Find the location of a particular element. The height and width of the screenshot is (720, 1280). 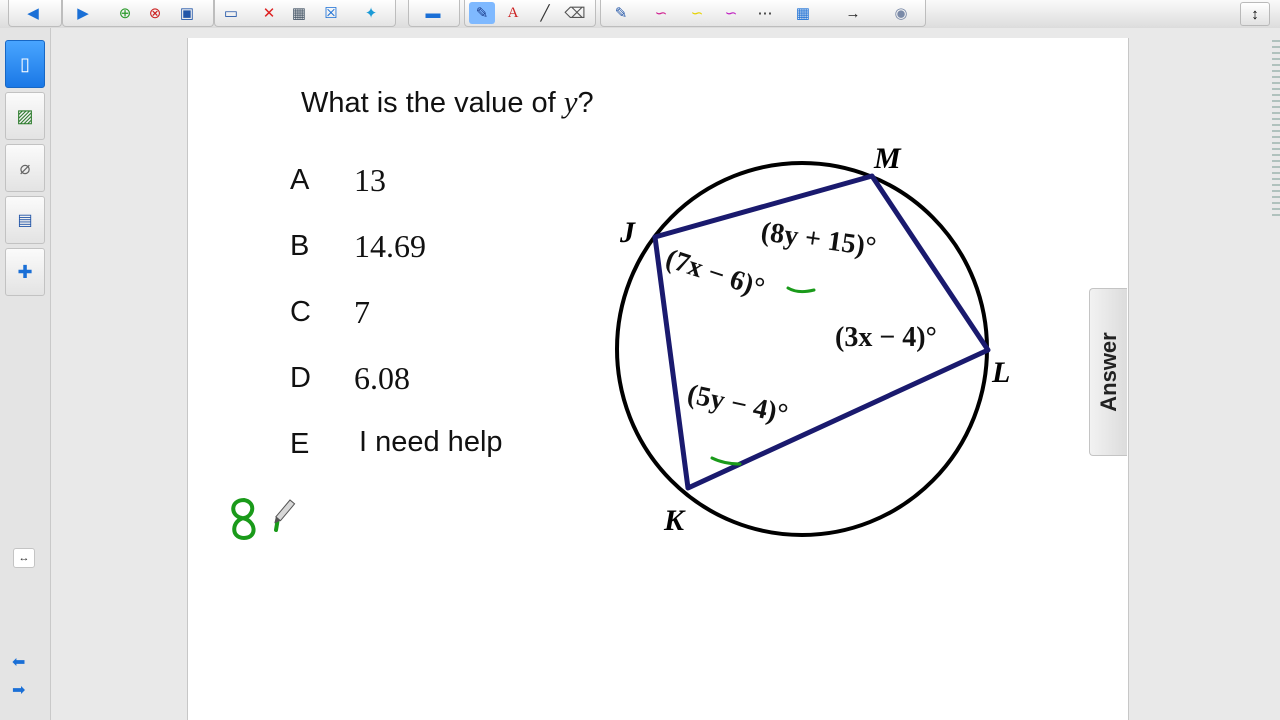

forward-icon: ▶ is located at coordinates (83, 13).